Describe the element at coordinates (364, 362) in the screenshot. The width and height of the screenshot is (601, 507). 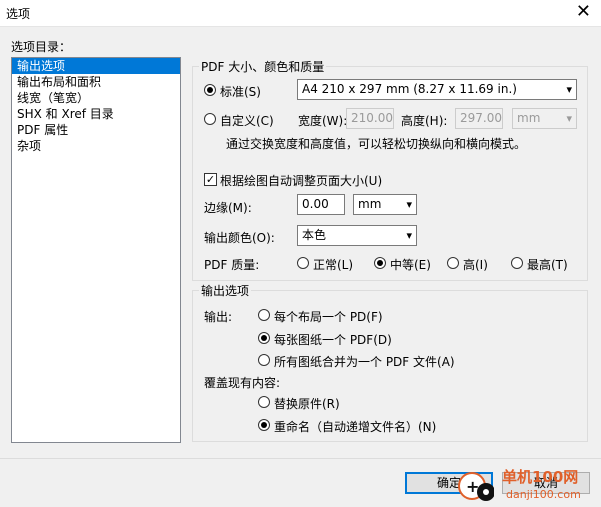
I see `output-merge-all-label: 所有图纸合并为一个 PDF 文件(A)` at that location.